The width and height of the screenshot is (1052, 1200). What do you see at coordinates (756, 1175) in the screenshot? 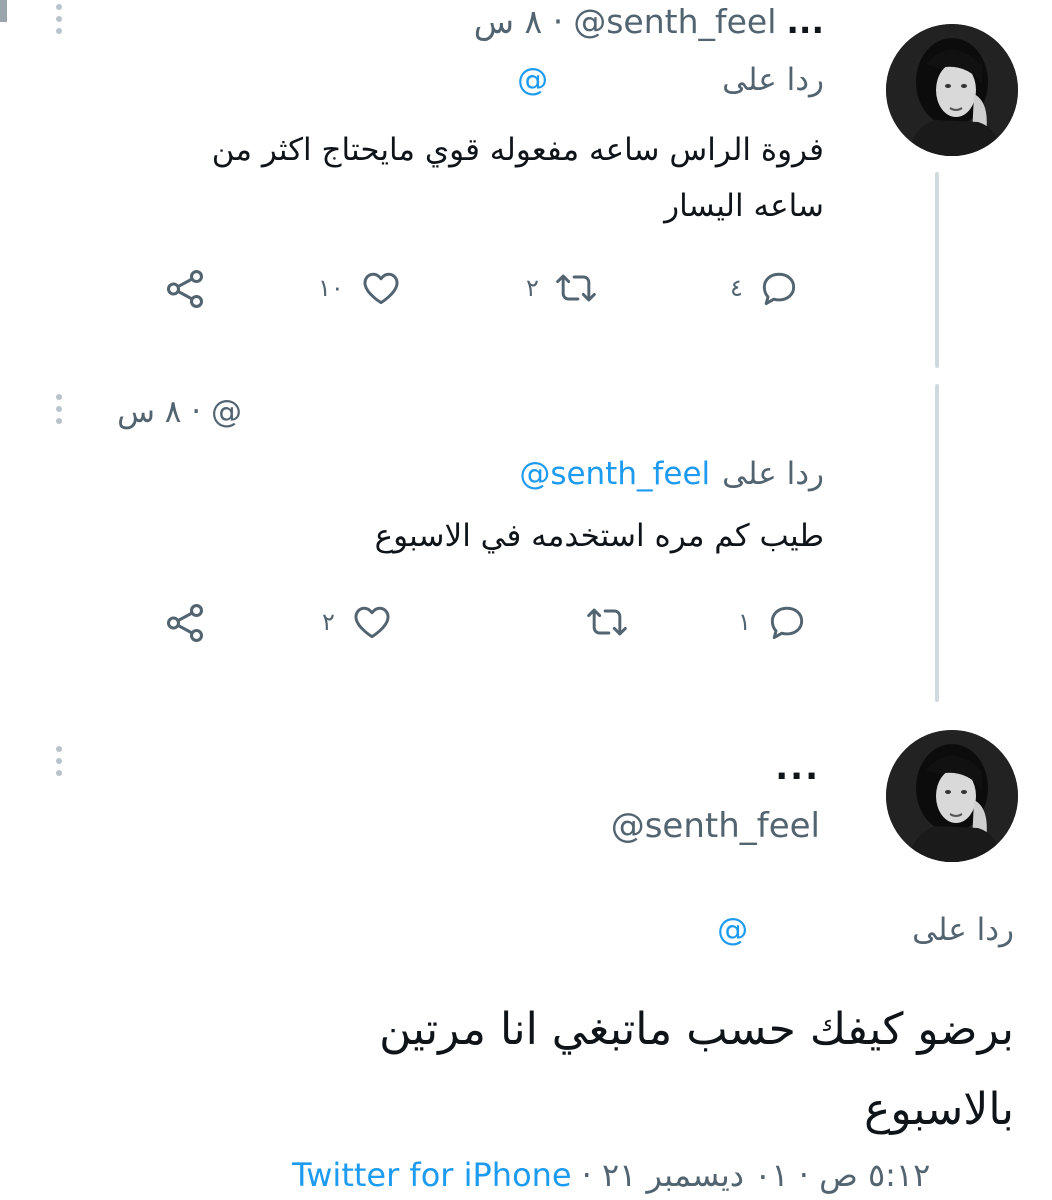
I see `tweet-timestamp: ٥:١٢ ص · ٠١ ديسمبر ٢١ ·` at bounding box center [756, 1175].